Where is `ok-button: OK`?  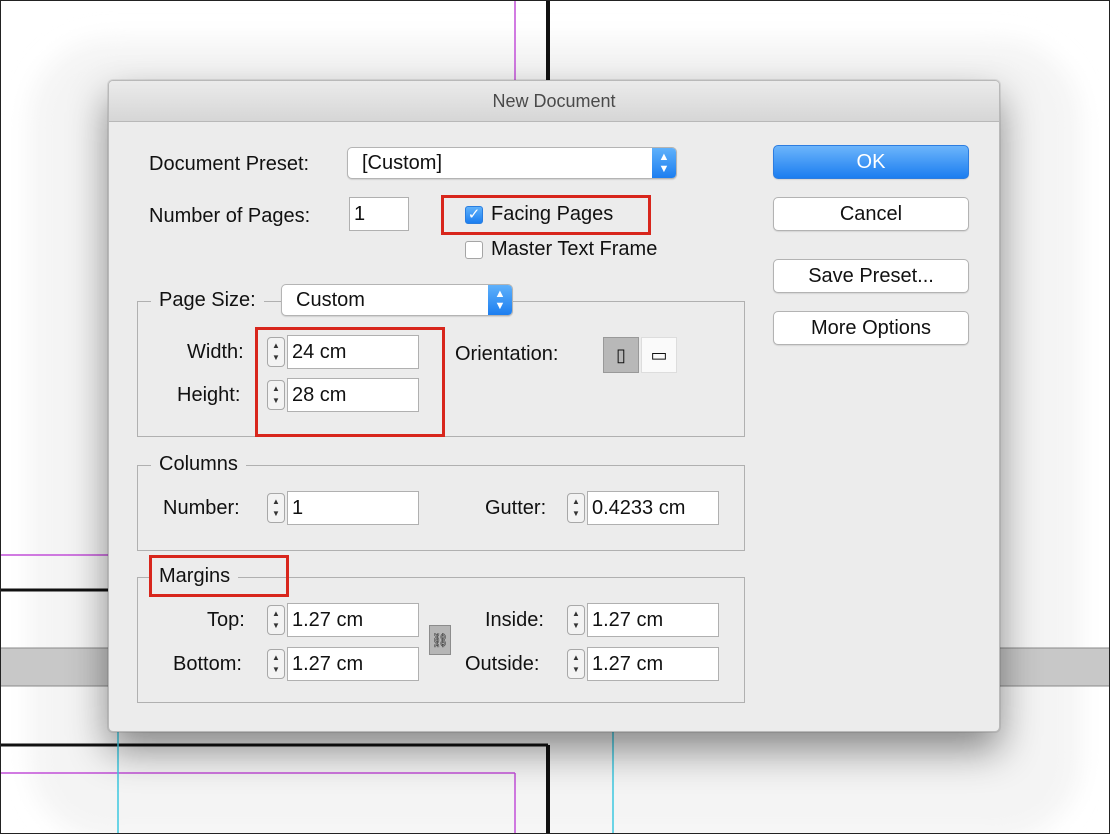 ok-button: OK is located at coordinates (871, 162).